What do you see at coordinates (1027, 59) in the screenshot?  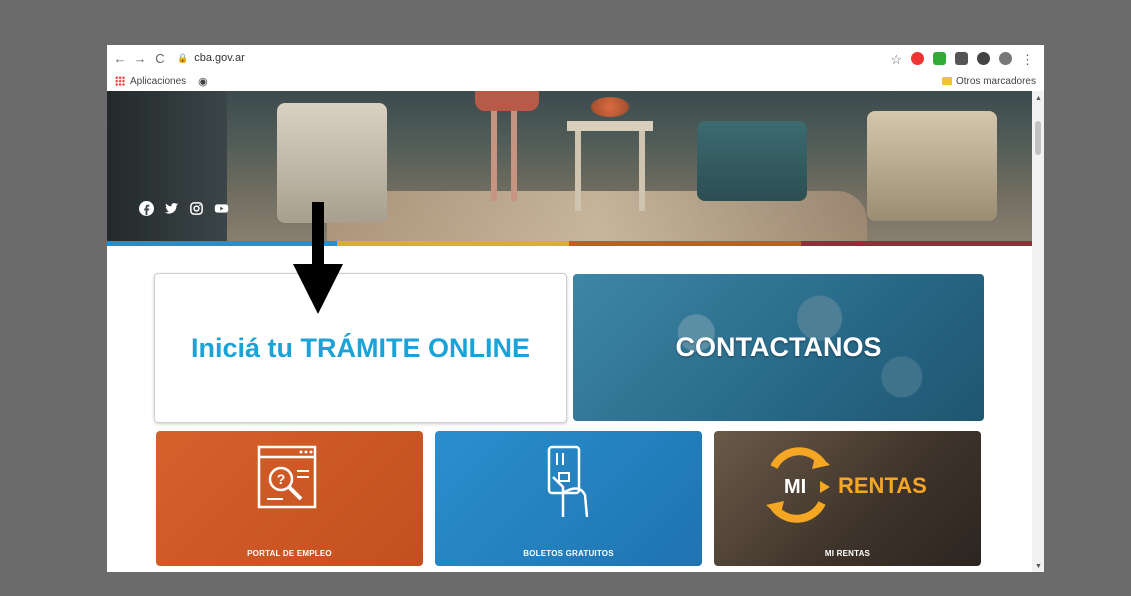 I see `browser-menu-icon: ⋮` at bounding box center [1027, 59].